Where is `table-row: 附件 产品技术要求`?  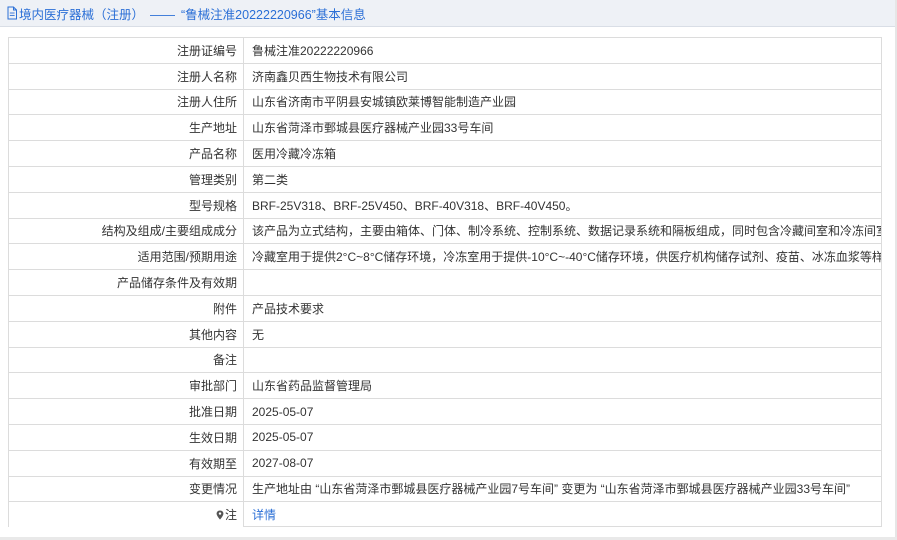
table-row: 附件 产品技术要求 is located at coordinates (445, 308).